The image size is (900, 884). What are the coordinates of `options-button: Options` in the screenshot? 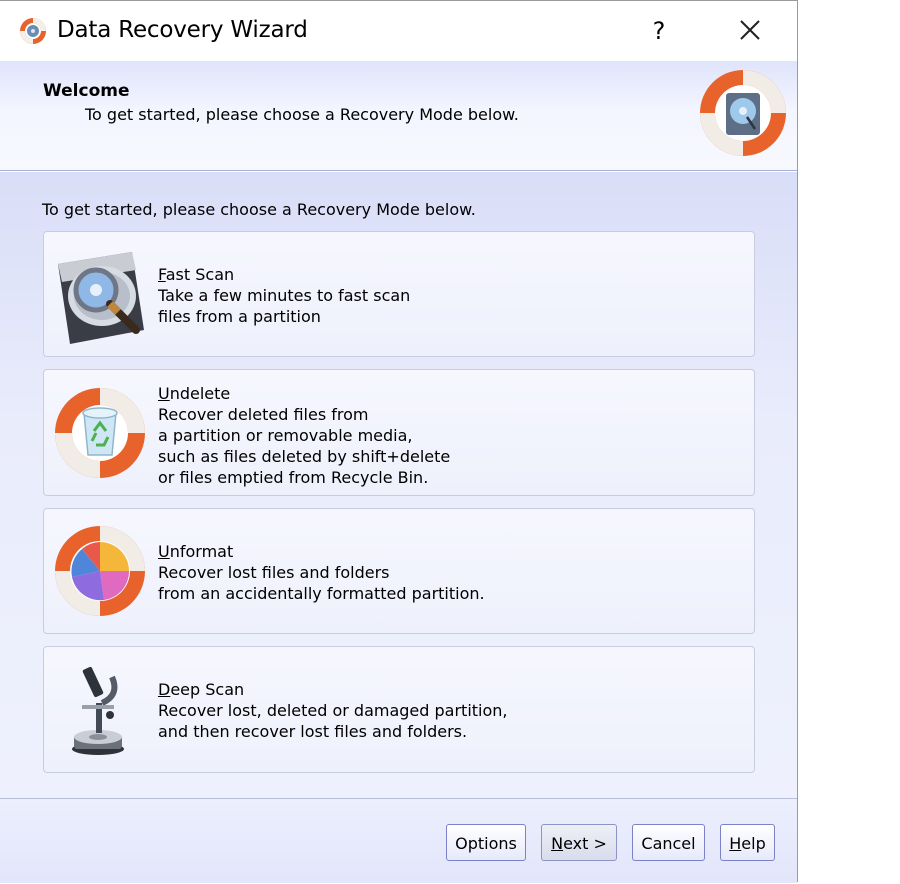 It's located at (486, 842).